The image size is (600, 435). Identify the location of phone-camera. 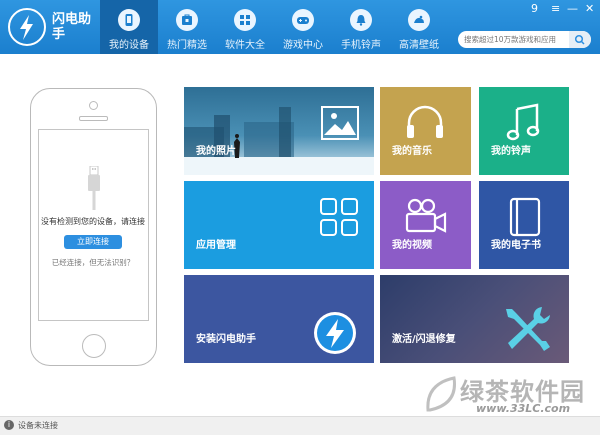
(93, 105).